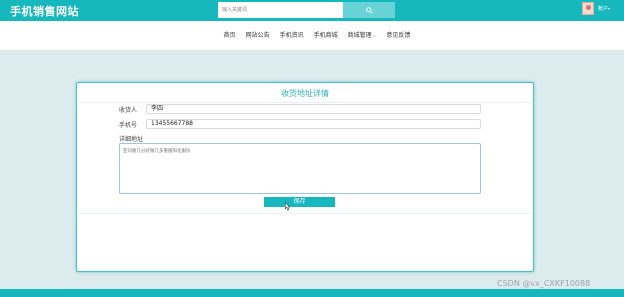 The height and width of the screenshot is (297, 624). Describe the element at coordinates (128, 125) in the screenshot. I see `phone-label: 手机号` at that location.